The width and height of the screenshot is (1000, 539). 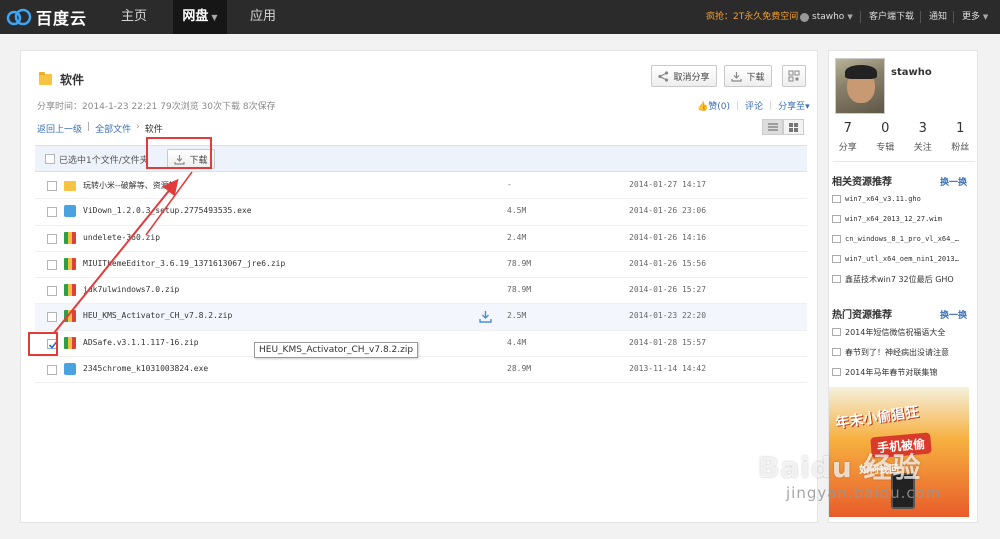 What do you see at coordinates (755, 77) in the screenshot?
I see `download-label: 下载` at bounding box center [755, 77].